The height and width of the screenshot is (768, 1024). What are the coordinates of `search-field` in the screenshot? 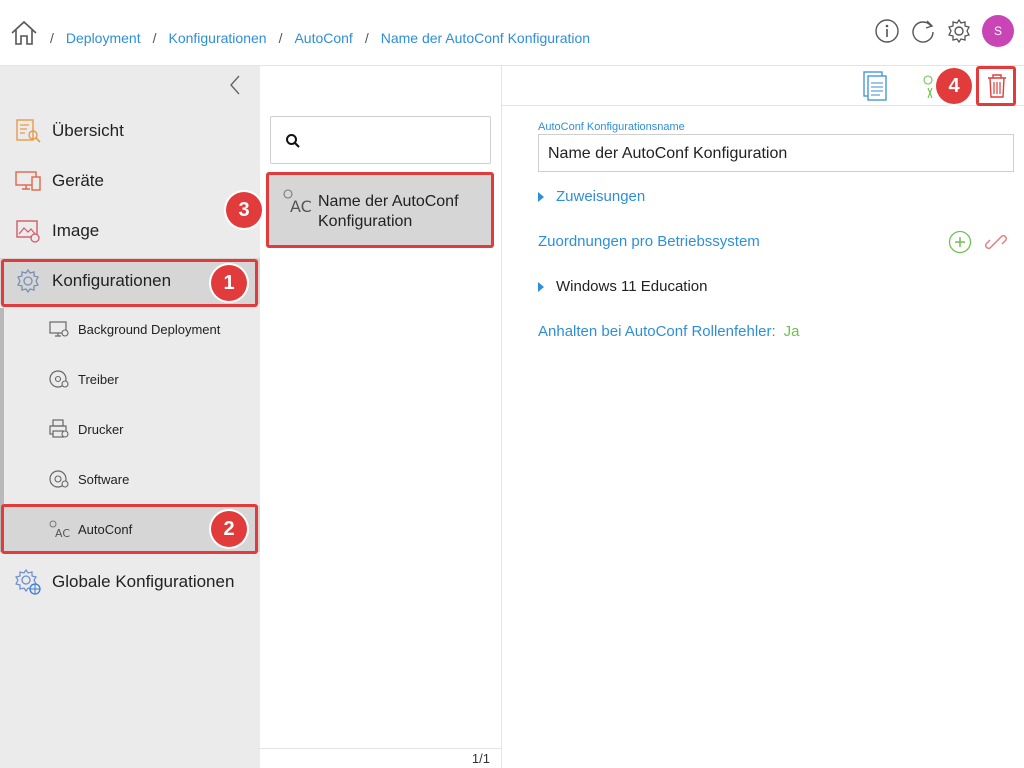 It's located at (380, 140).